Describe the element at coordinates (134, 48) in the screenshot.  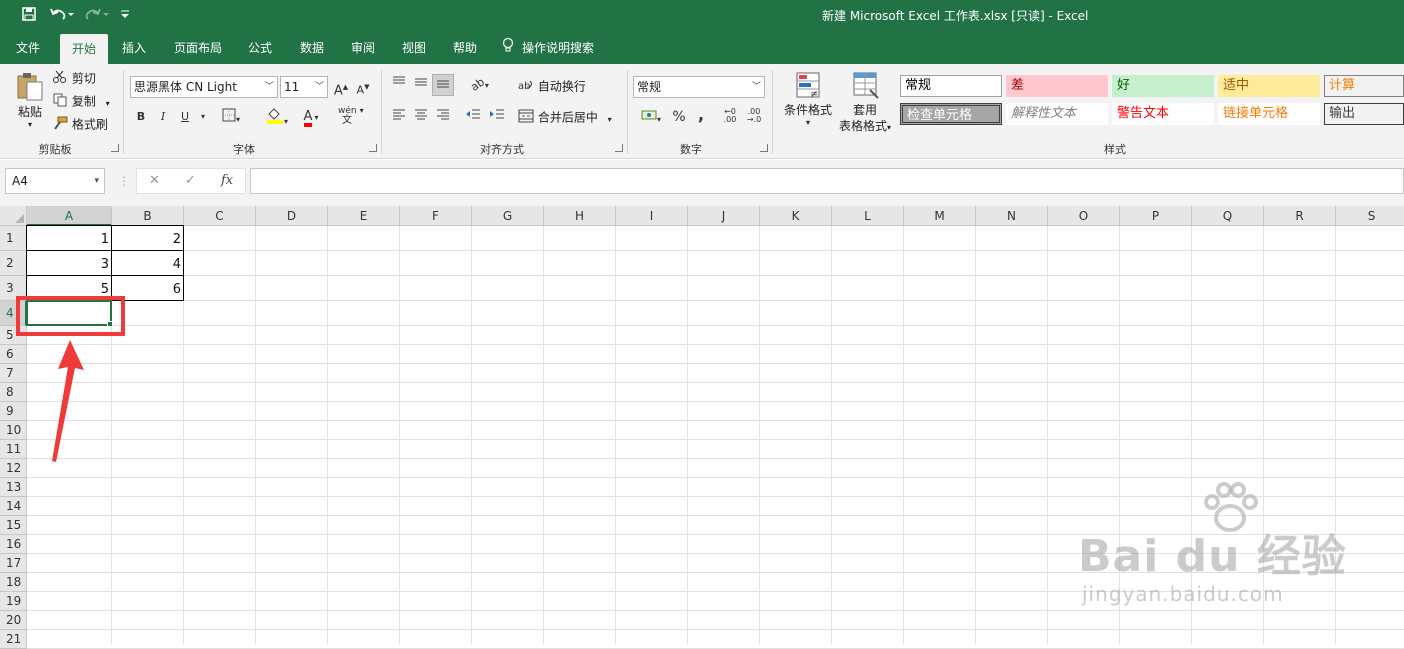
I see `tab-insert: 插入` at that location.